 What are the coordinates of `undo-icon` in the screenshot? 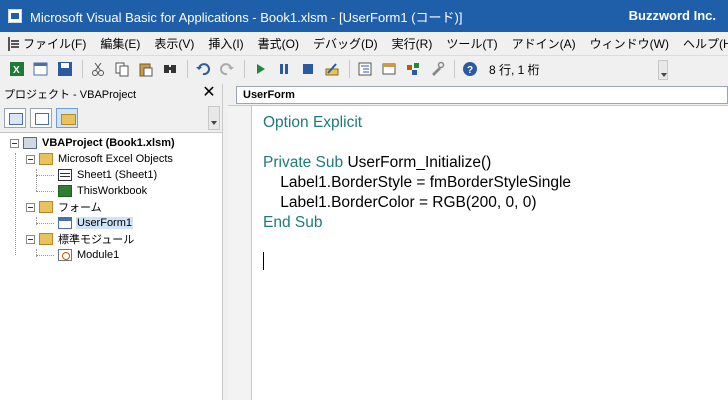 It's located at (203, 69).